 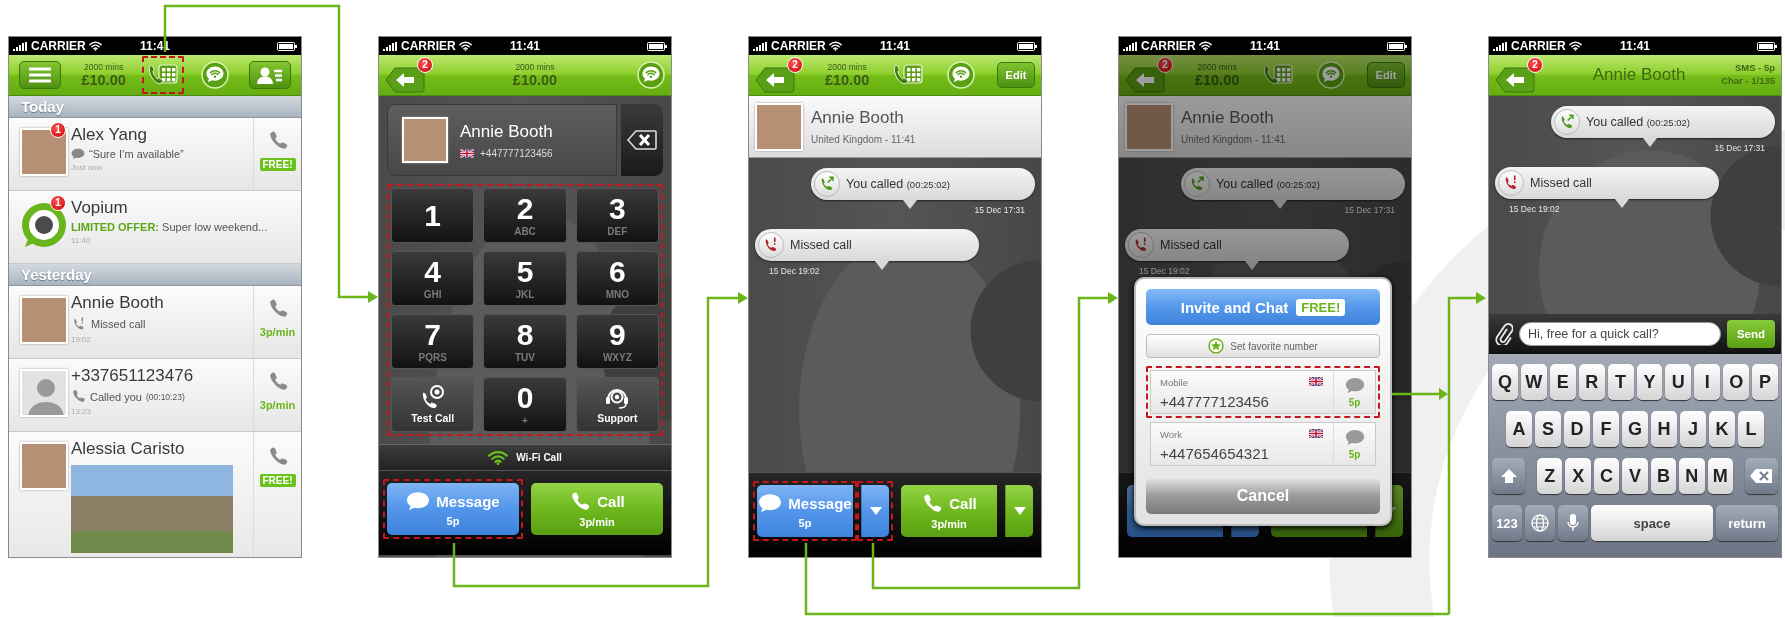 I want to click on speech-bubbles-icon, so click(x=78, y=154).